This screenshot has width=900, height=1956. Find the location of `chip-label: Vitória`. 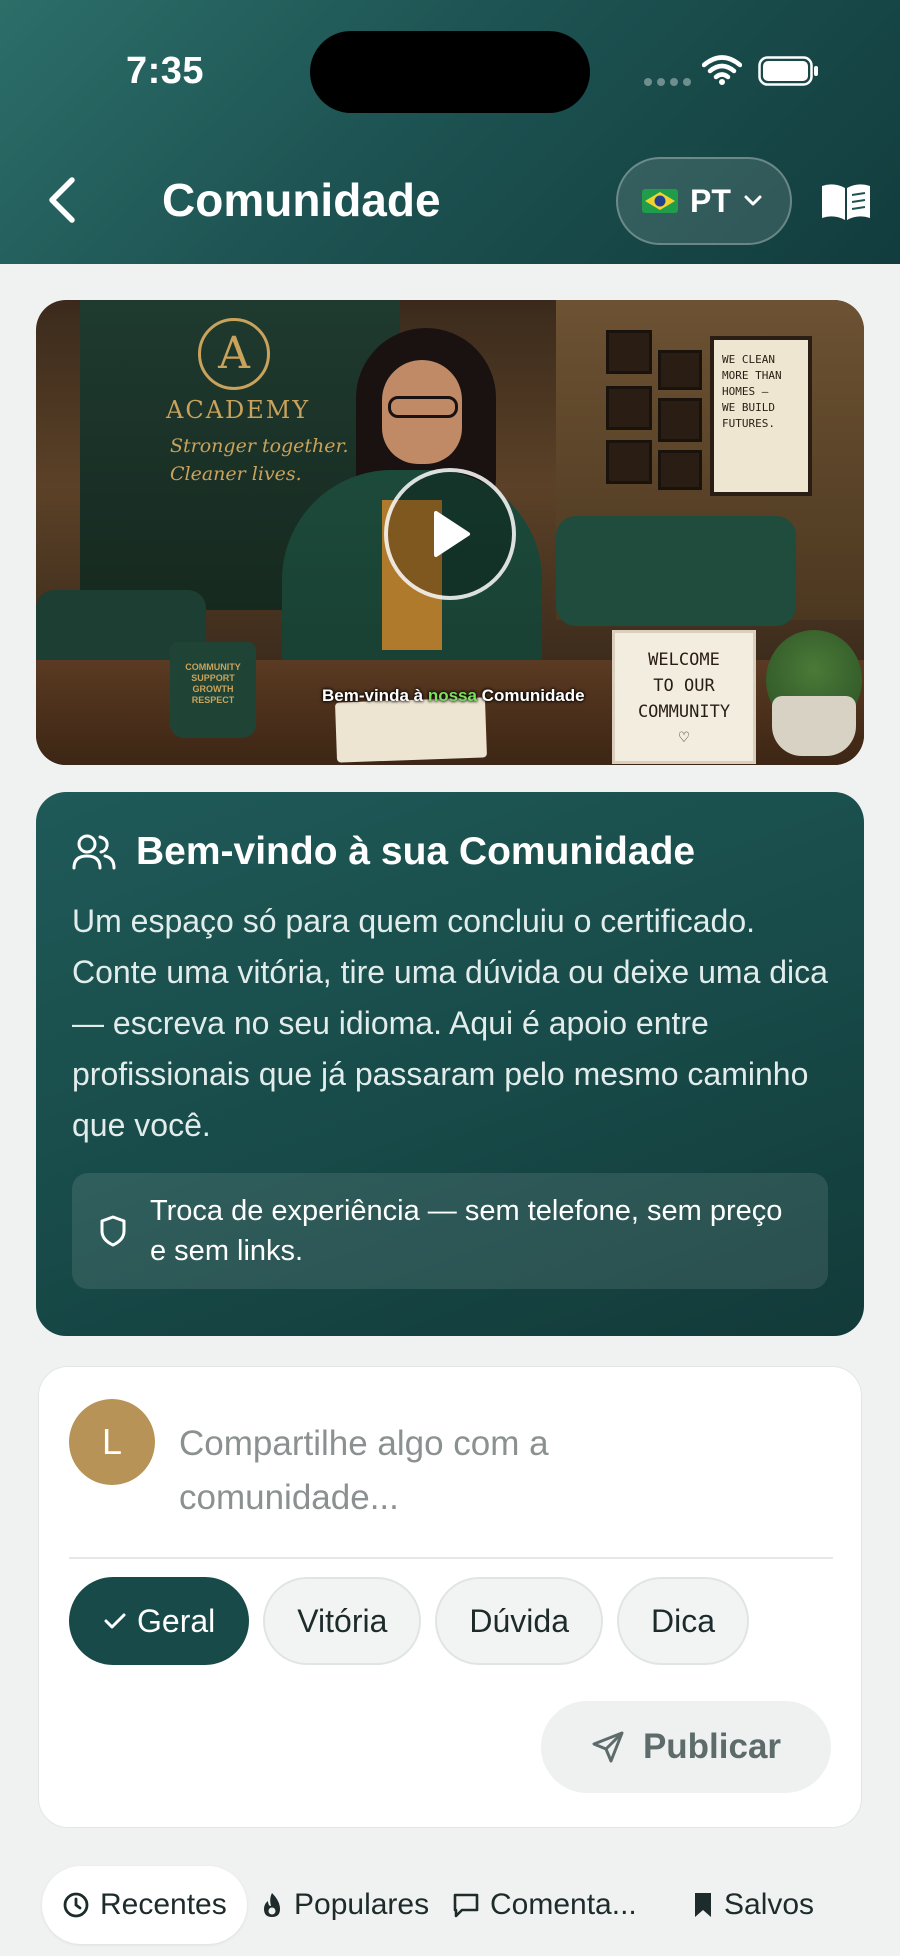

chip-label: Vitória is located at coordinates (342, 1620).